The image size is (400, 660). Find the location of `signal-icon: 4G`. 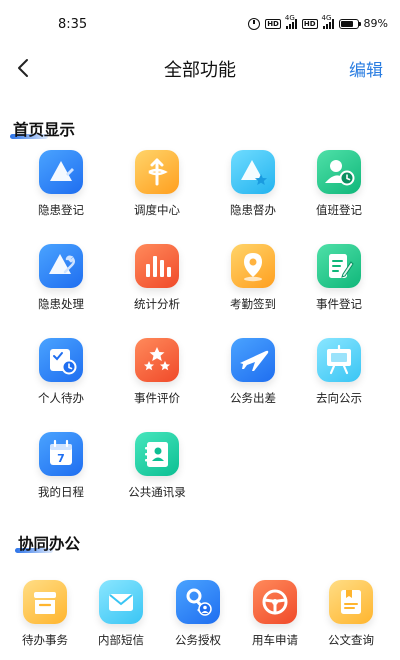

signal-icon: 4G is located at coordinates (291, 21).